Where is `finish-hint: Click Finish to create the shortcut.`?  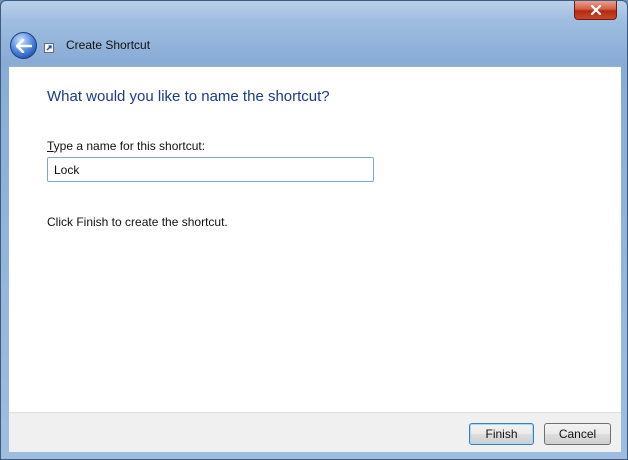
finish-hint: Click Finish to create the shortcut. is located at coordinates (137, 222).